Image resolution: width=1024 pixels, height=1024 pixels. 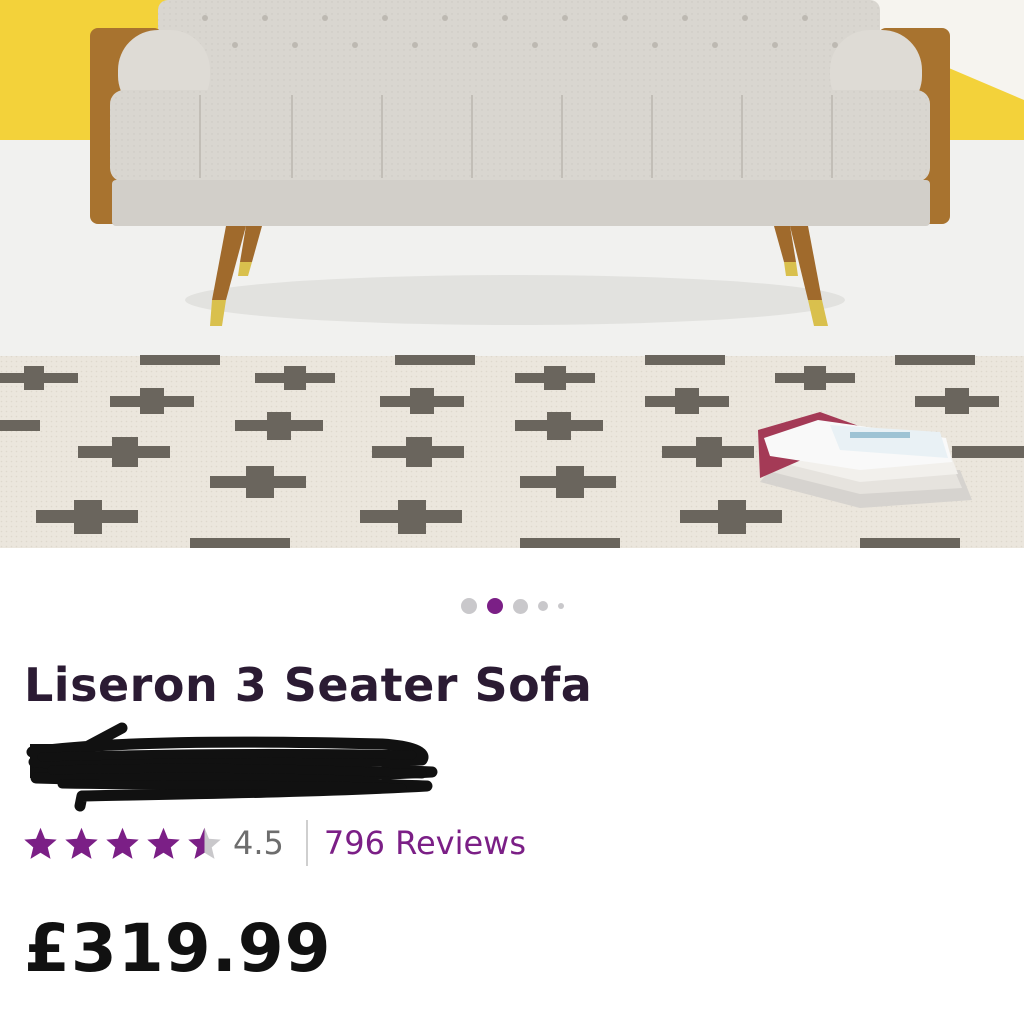 What do you see at coordinates (258, 843) in the screenshot?
I see `rating-value: 4.5` at bounding box center [258, 843].